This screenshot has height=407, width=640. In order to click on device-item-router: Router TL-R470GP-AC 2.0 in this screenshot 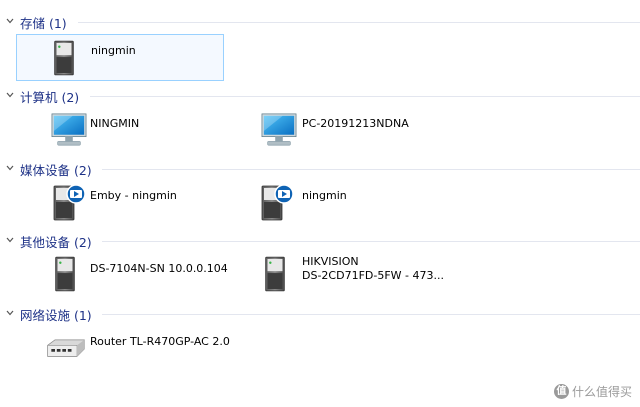, I will do `click(150, 348)`.